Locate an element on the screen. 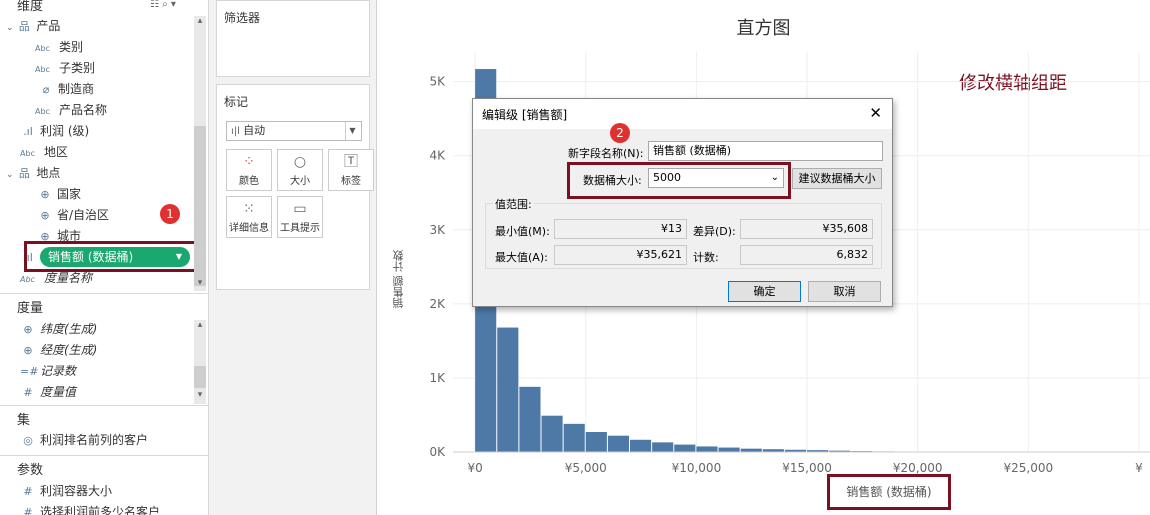  marks-title: 标记 is located at coordinates (236, 102).